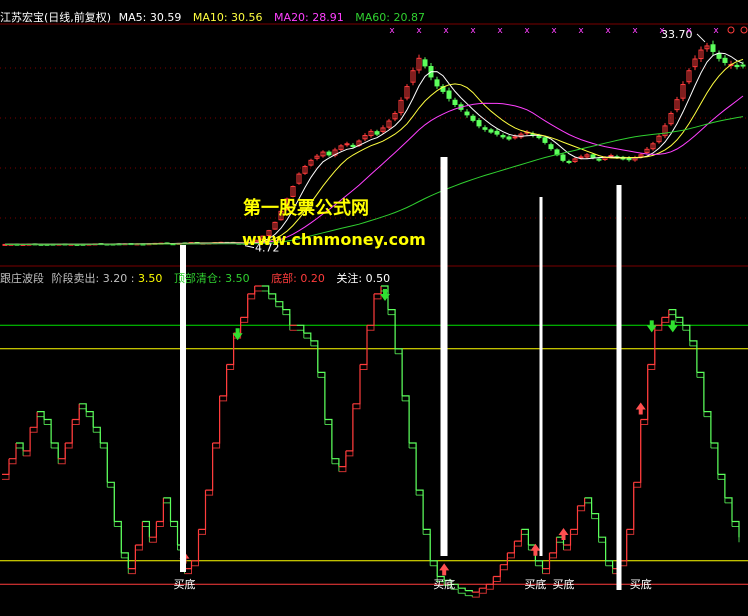  What do you see at coordinates (247, 17) in the screenshot?
I see `ma10-value: 30.56` at bounding box center [247, 17].